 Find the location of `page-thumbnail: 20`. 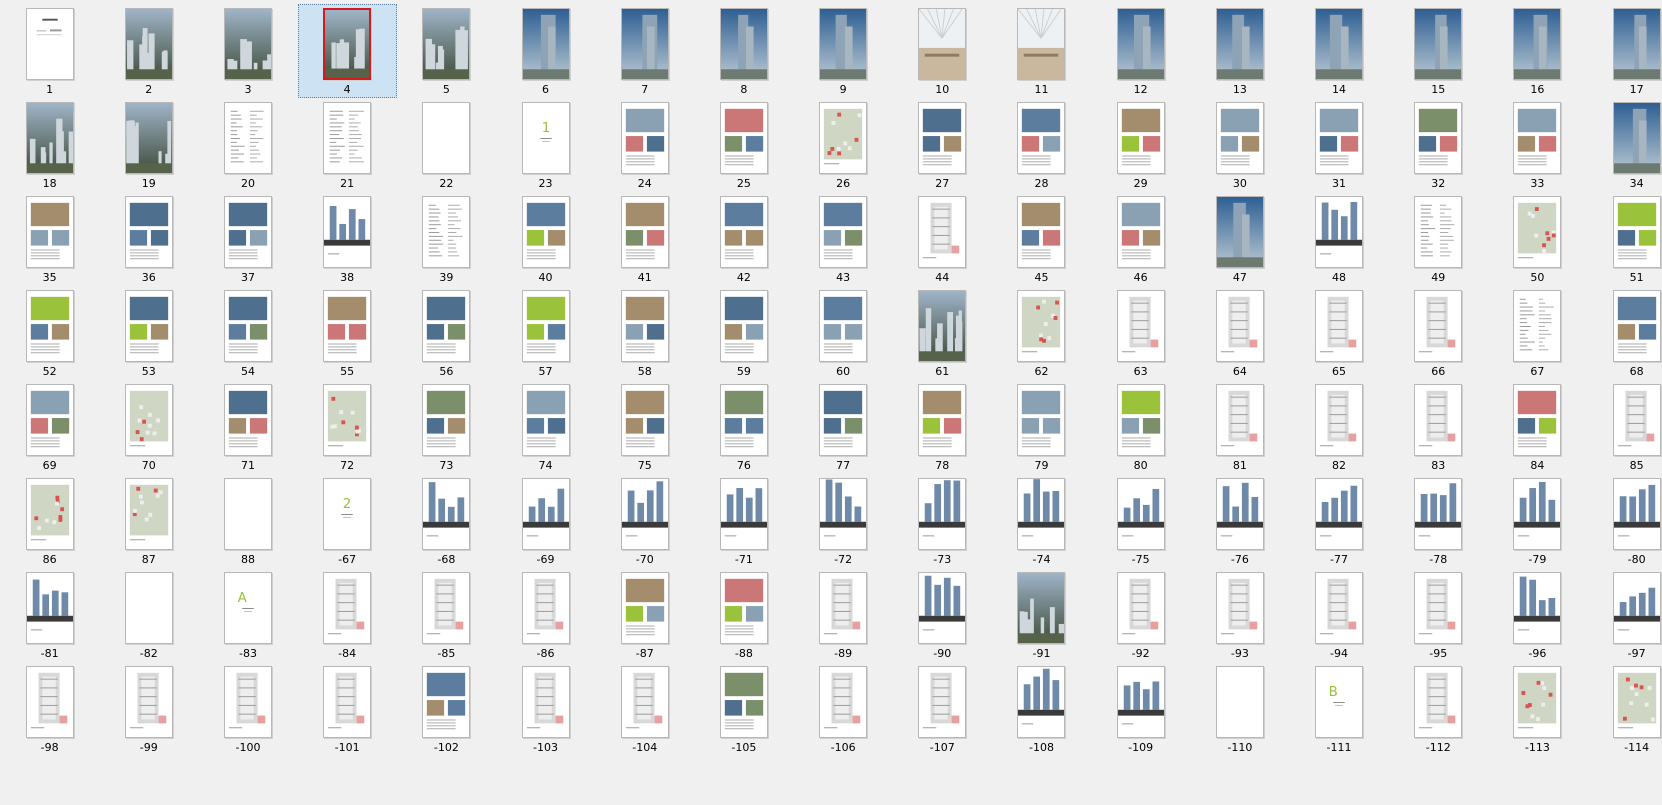

page-thumbnail: 20 is located at coordinates (247, 145).